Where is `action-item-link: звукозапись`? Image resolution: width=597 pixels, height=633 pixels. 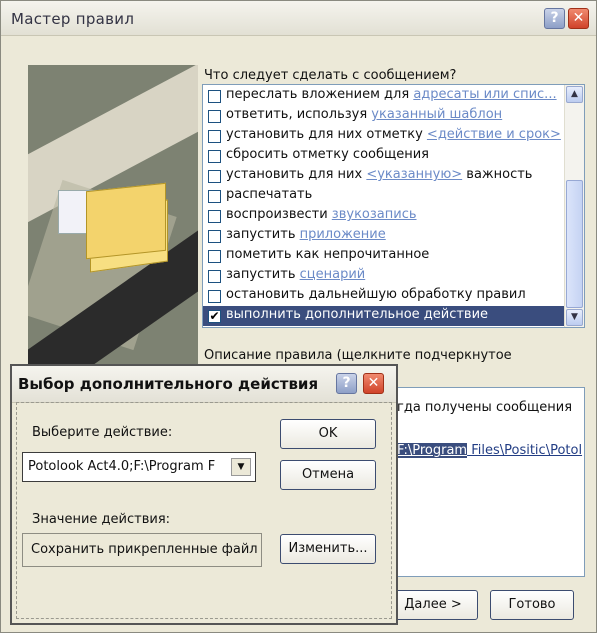
action-item-link: звукозапись is located at coordinates (374, 214).